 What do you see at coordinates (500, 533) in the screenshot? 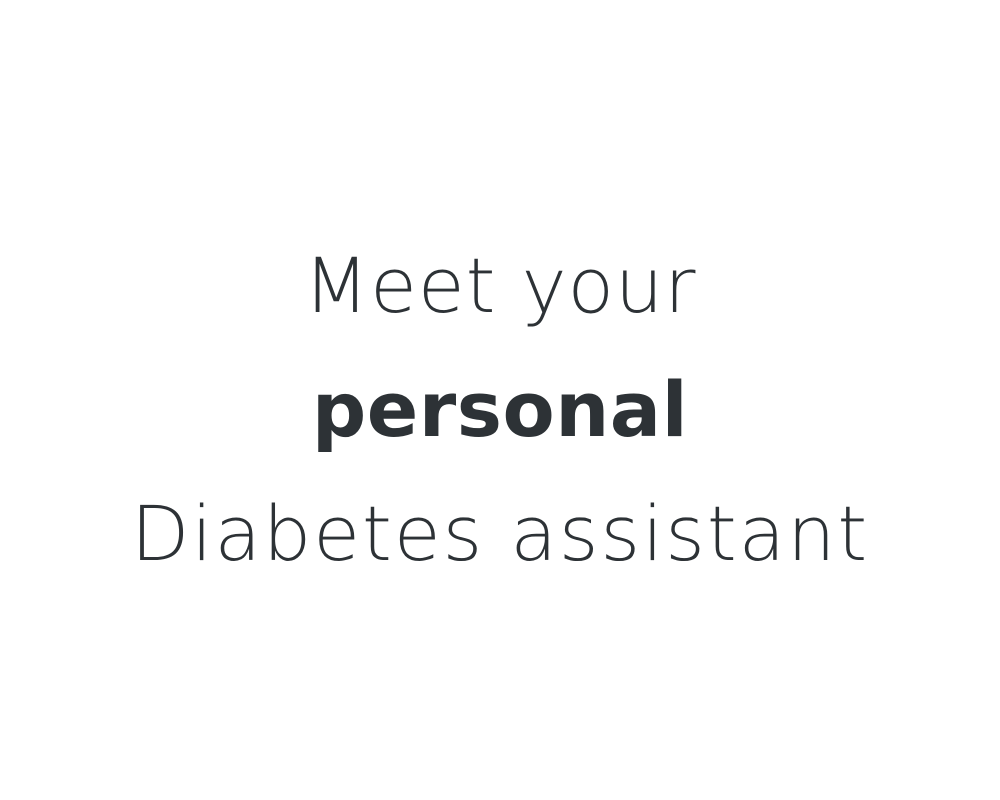
I see `headline-line-3: Diabetes assistant` at bounding box center [500, 533].